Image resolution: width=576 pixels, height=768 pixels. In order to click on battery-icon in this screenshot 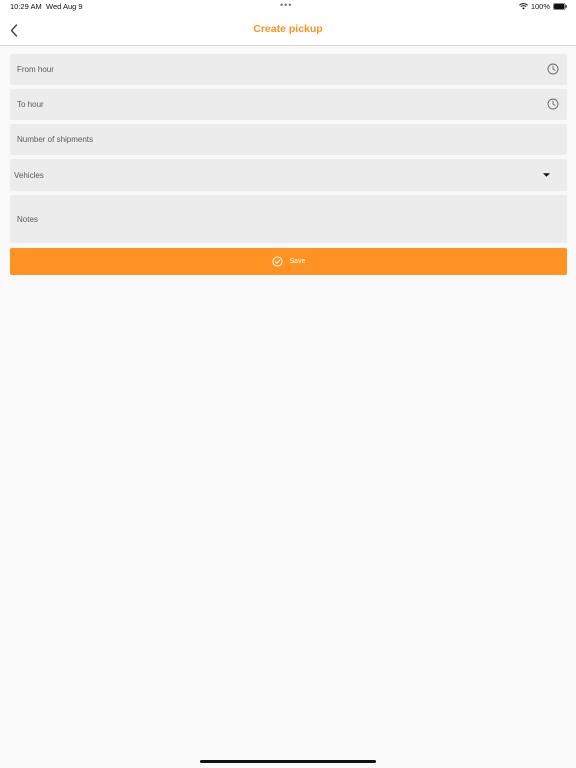, I will do `click(560, 6)`.